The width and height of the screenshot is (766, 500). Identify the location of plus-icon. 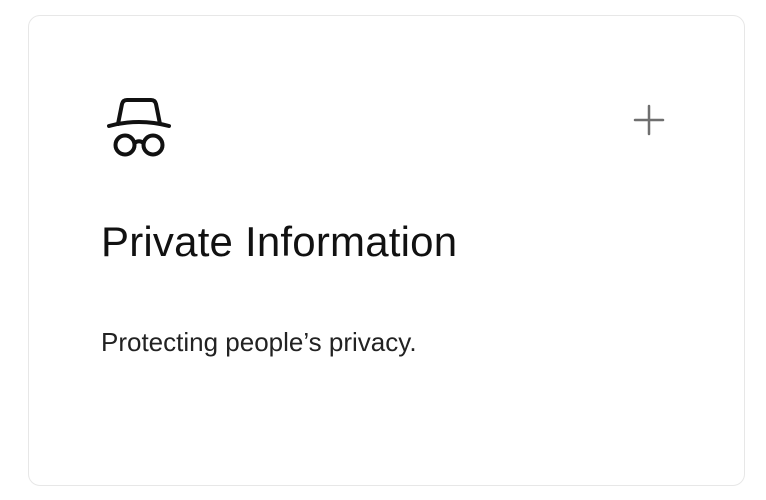
(649, 120).